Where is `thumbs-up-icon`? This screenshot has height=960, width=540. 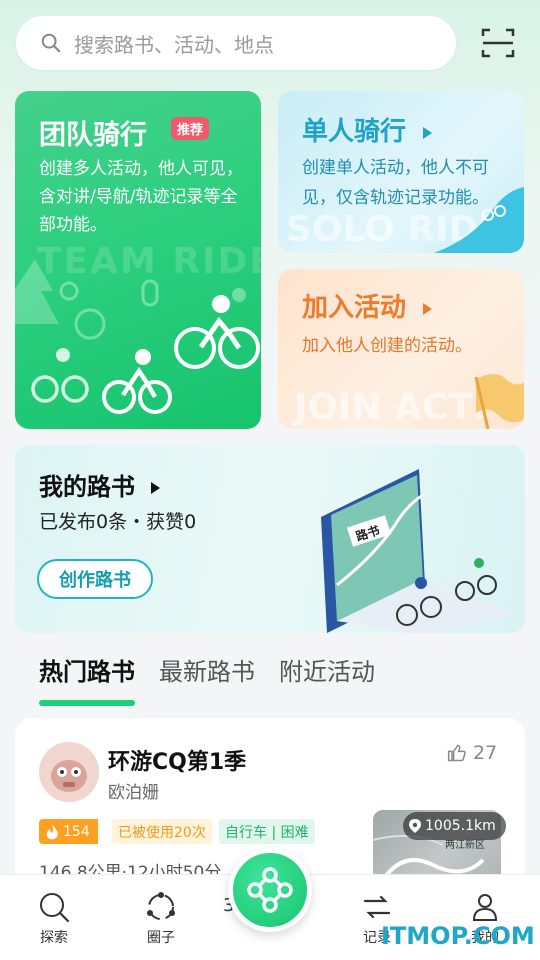 thumbs-up-icon is located at coordinates (456, 753).